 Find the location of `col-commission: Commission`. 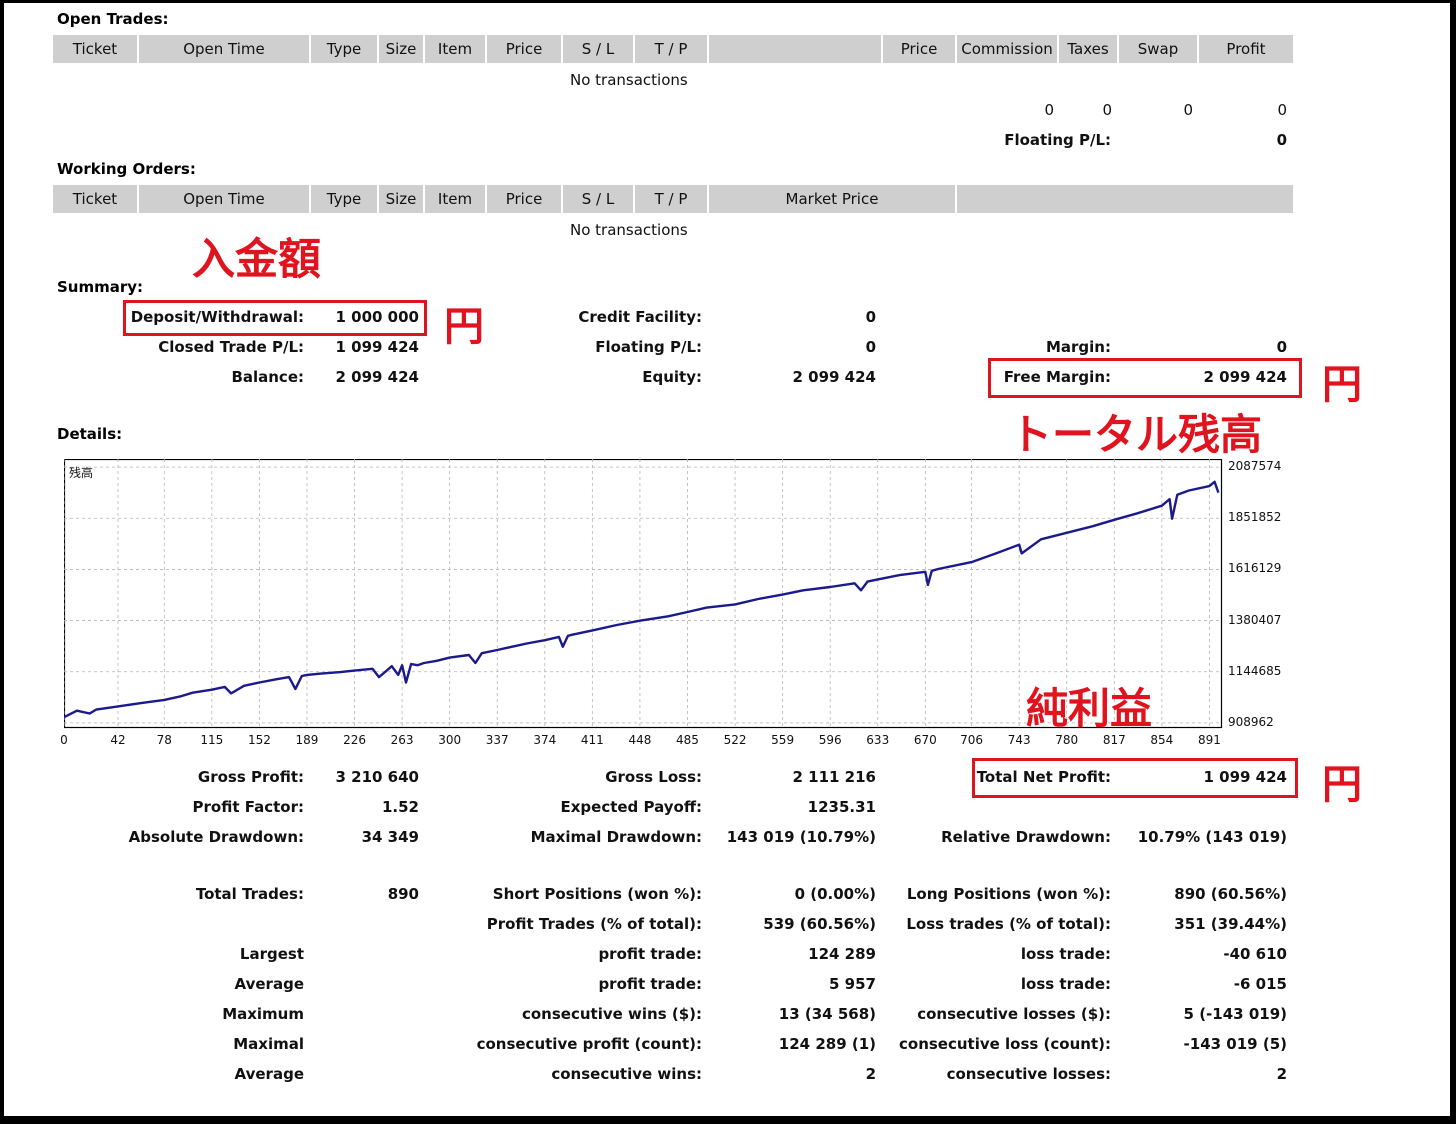

col-commission: Commission is located at coordinates (1008, 49).